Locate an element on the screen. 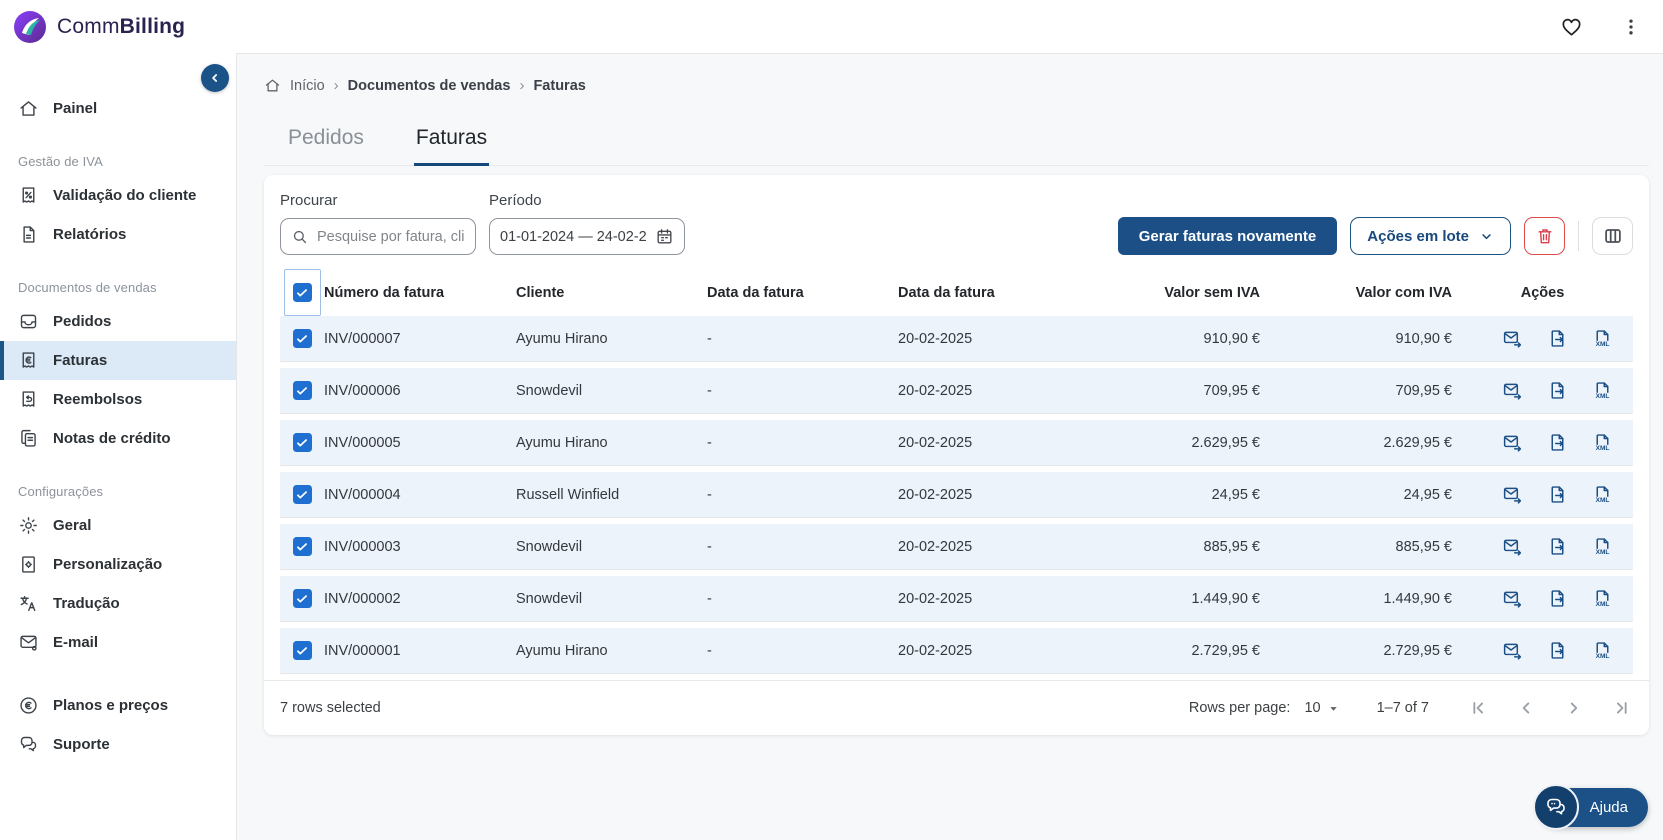 The height and width of the screenshot is (840, 1663). search-label: Procurar is located at coordinates (309, 200).